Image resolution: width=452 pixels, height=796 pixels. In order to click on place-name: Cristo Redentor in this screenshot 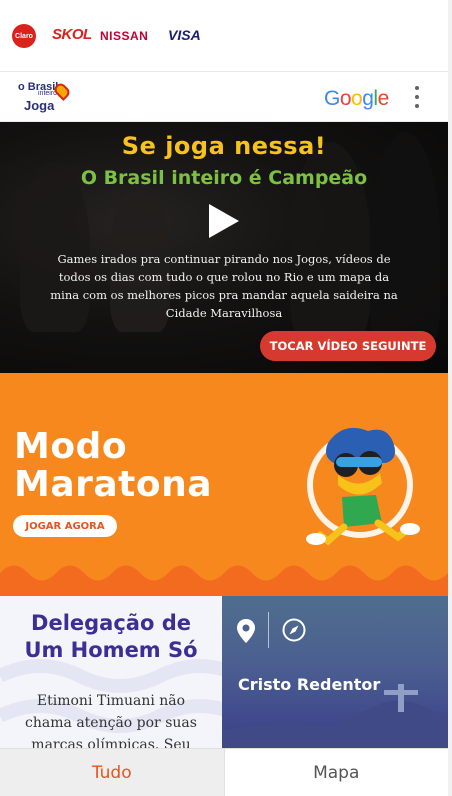, I will do `click(309, 684)`.